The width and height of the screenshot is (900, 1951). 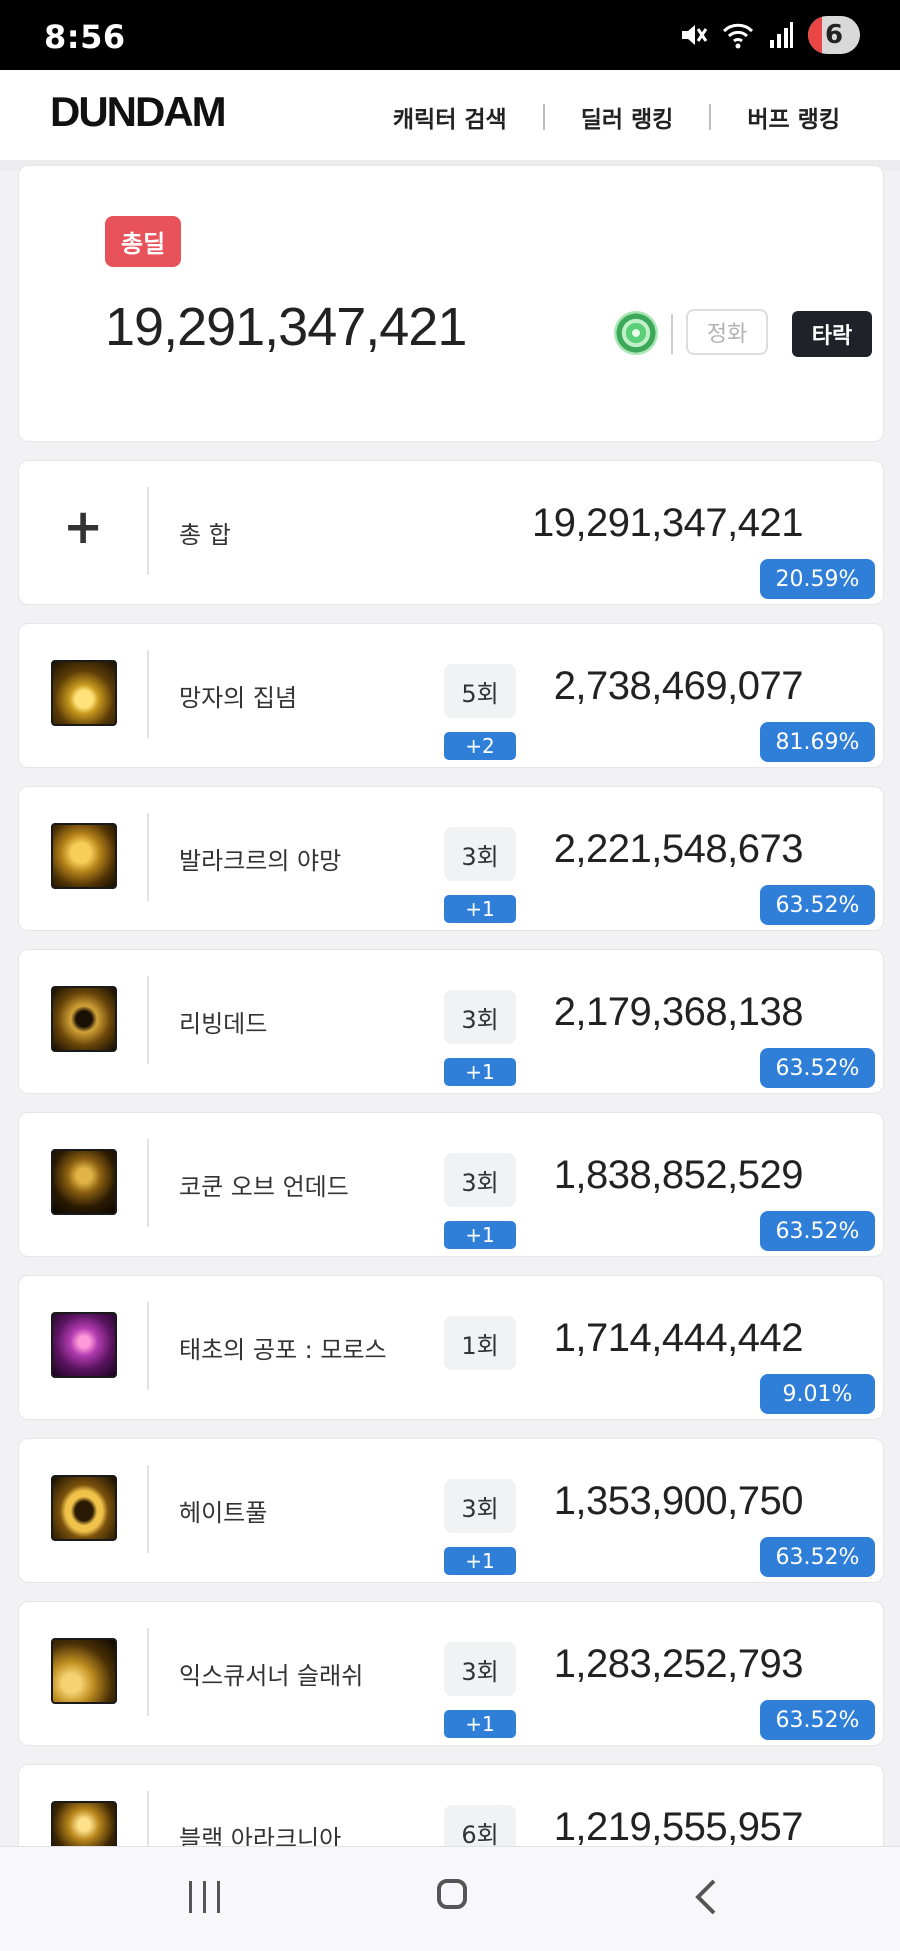 I want to click on nav-character-search: 캐릭터 검색, so click(x=450, y=117).